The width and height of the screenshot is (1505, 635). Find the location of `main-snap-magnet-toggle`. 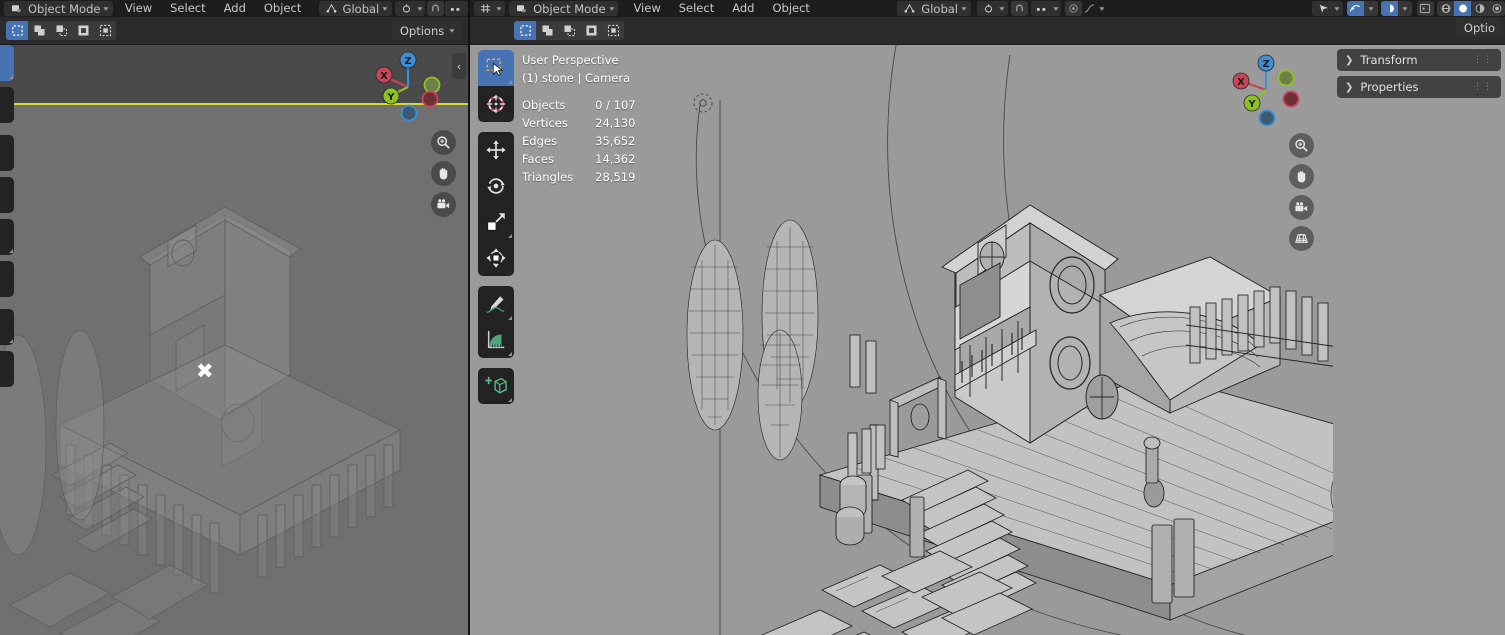

main-snap-magnet-toggle is located at coordinates (1020, 8).